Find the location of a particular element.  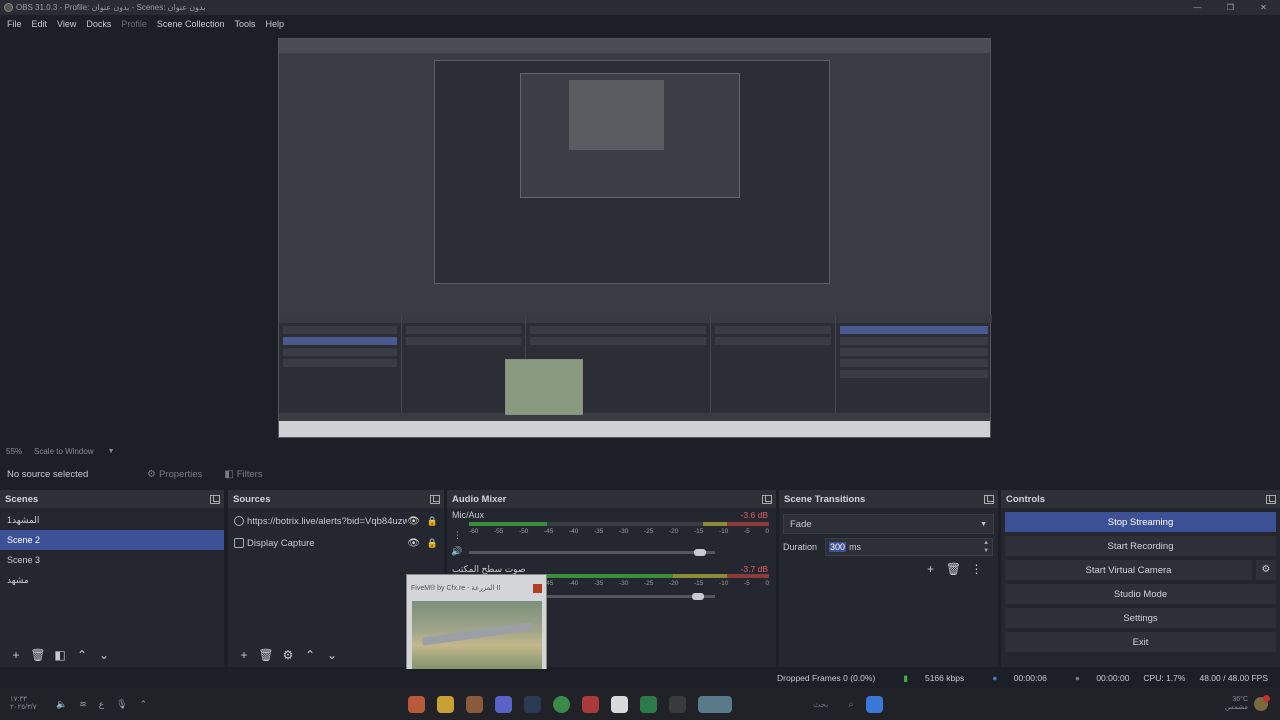

transition-buttons: + 🗑 ⋮ is located at coordinates (883, 569).